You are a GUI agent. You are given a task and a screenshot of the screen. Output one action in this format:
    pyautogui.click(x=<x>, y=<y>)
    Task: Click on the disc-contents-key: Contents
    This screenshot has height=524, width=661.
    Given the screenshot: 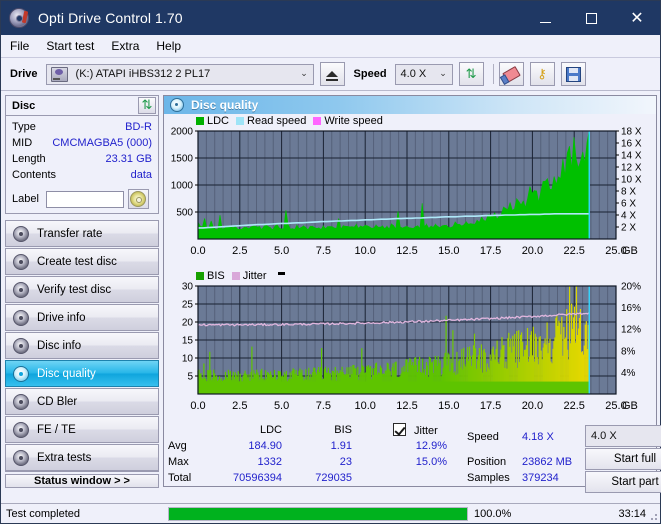 What is the action you would take?
    pyautogui.click(x=34, y=175)
    